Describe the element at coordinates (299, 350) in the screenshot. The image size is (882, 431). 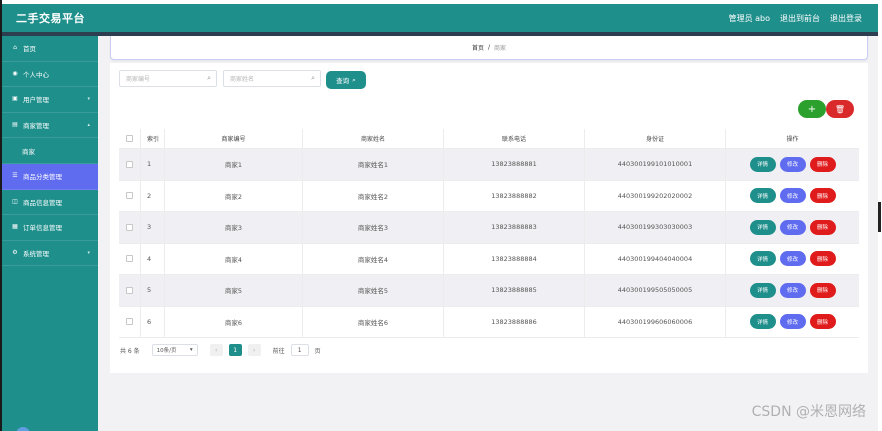
I see `goto-page-input: 1` at that location.